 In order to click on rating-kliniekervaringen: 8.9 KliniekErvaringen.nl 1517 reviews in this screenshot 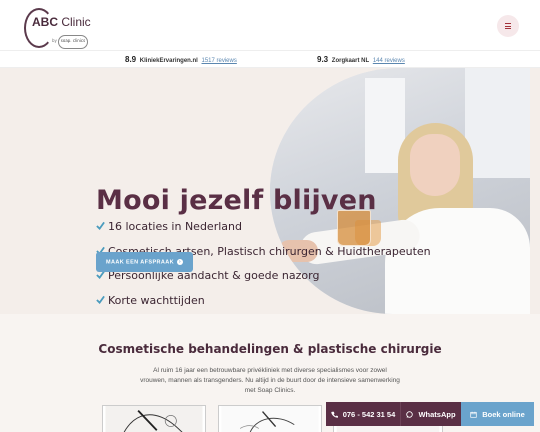, I will do `click(181, 59)`.